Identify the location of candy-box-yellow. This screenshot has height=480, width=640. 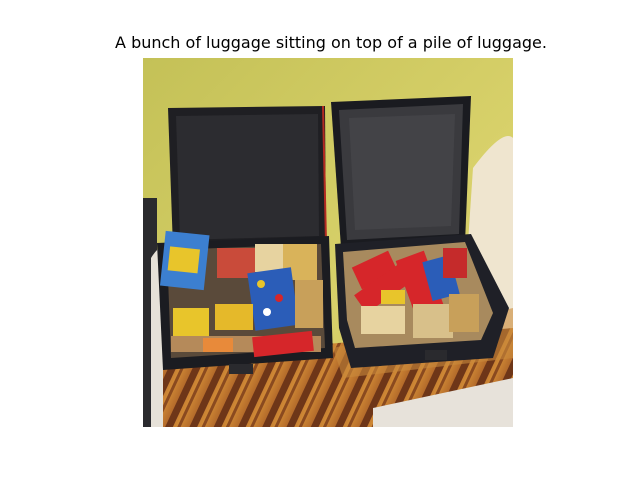
(191, 322).